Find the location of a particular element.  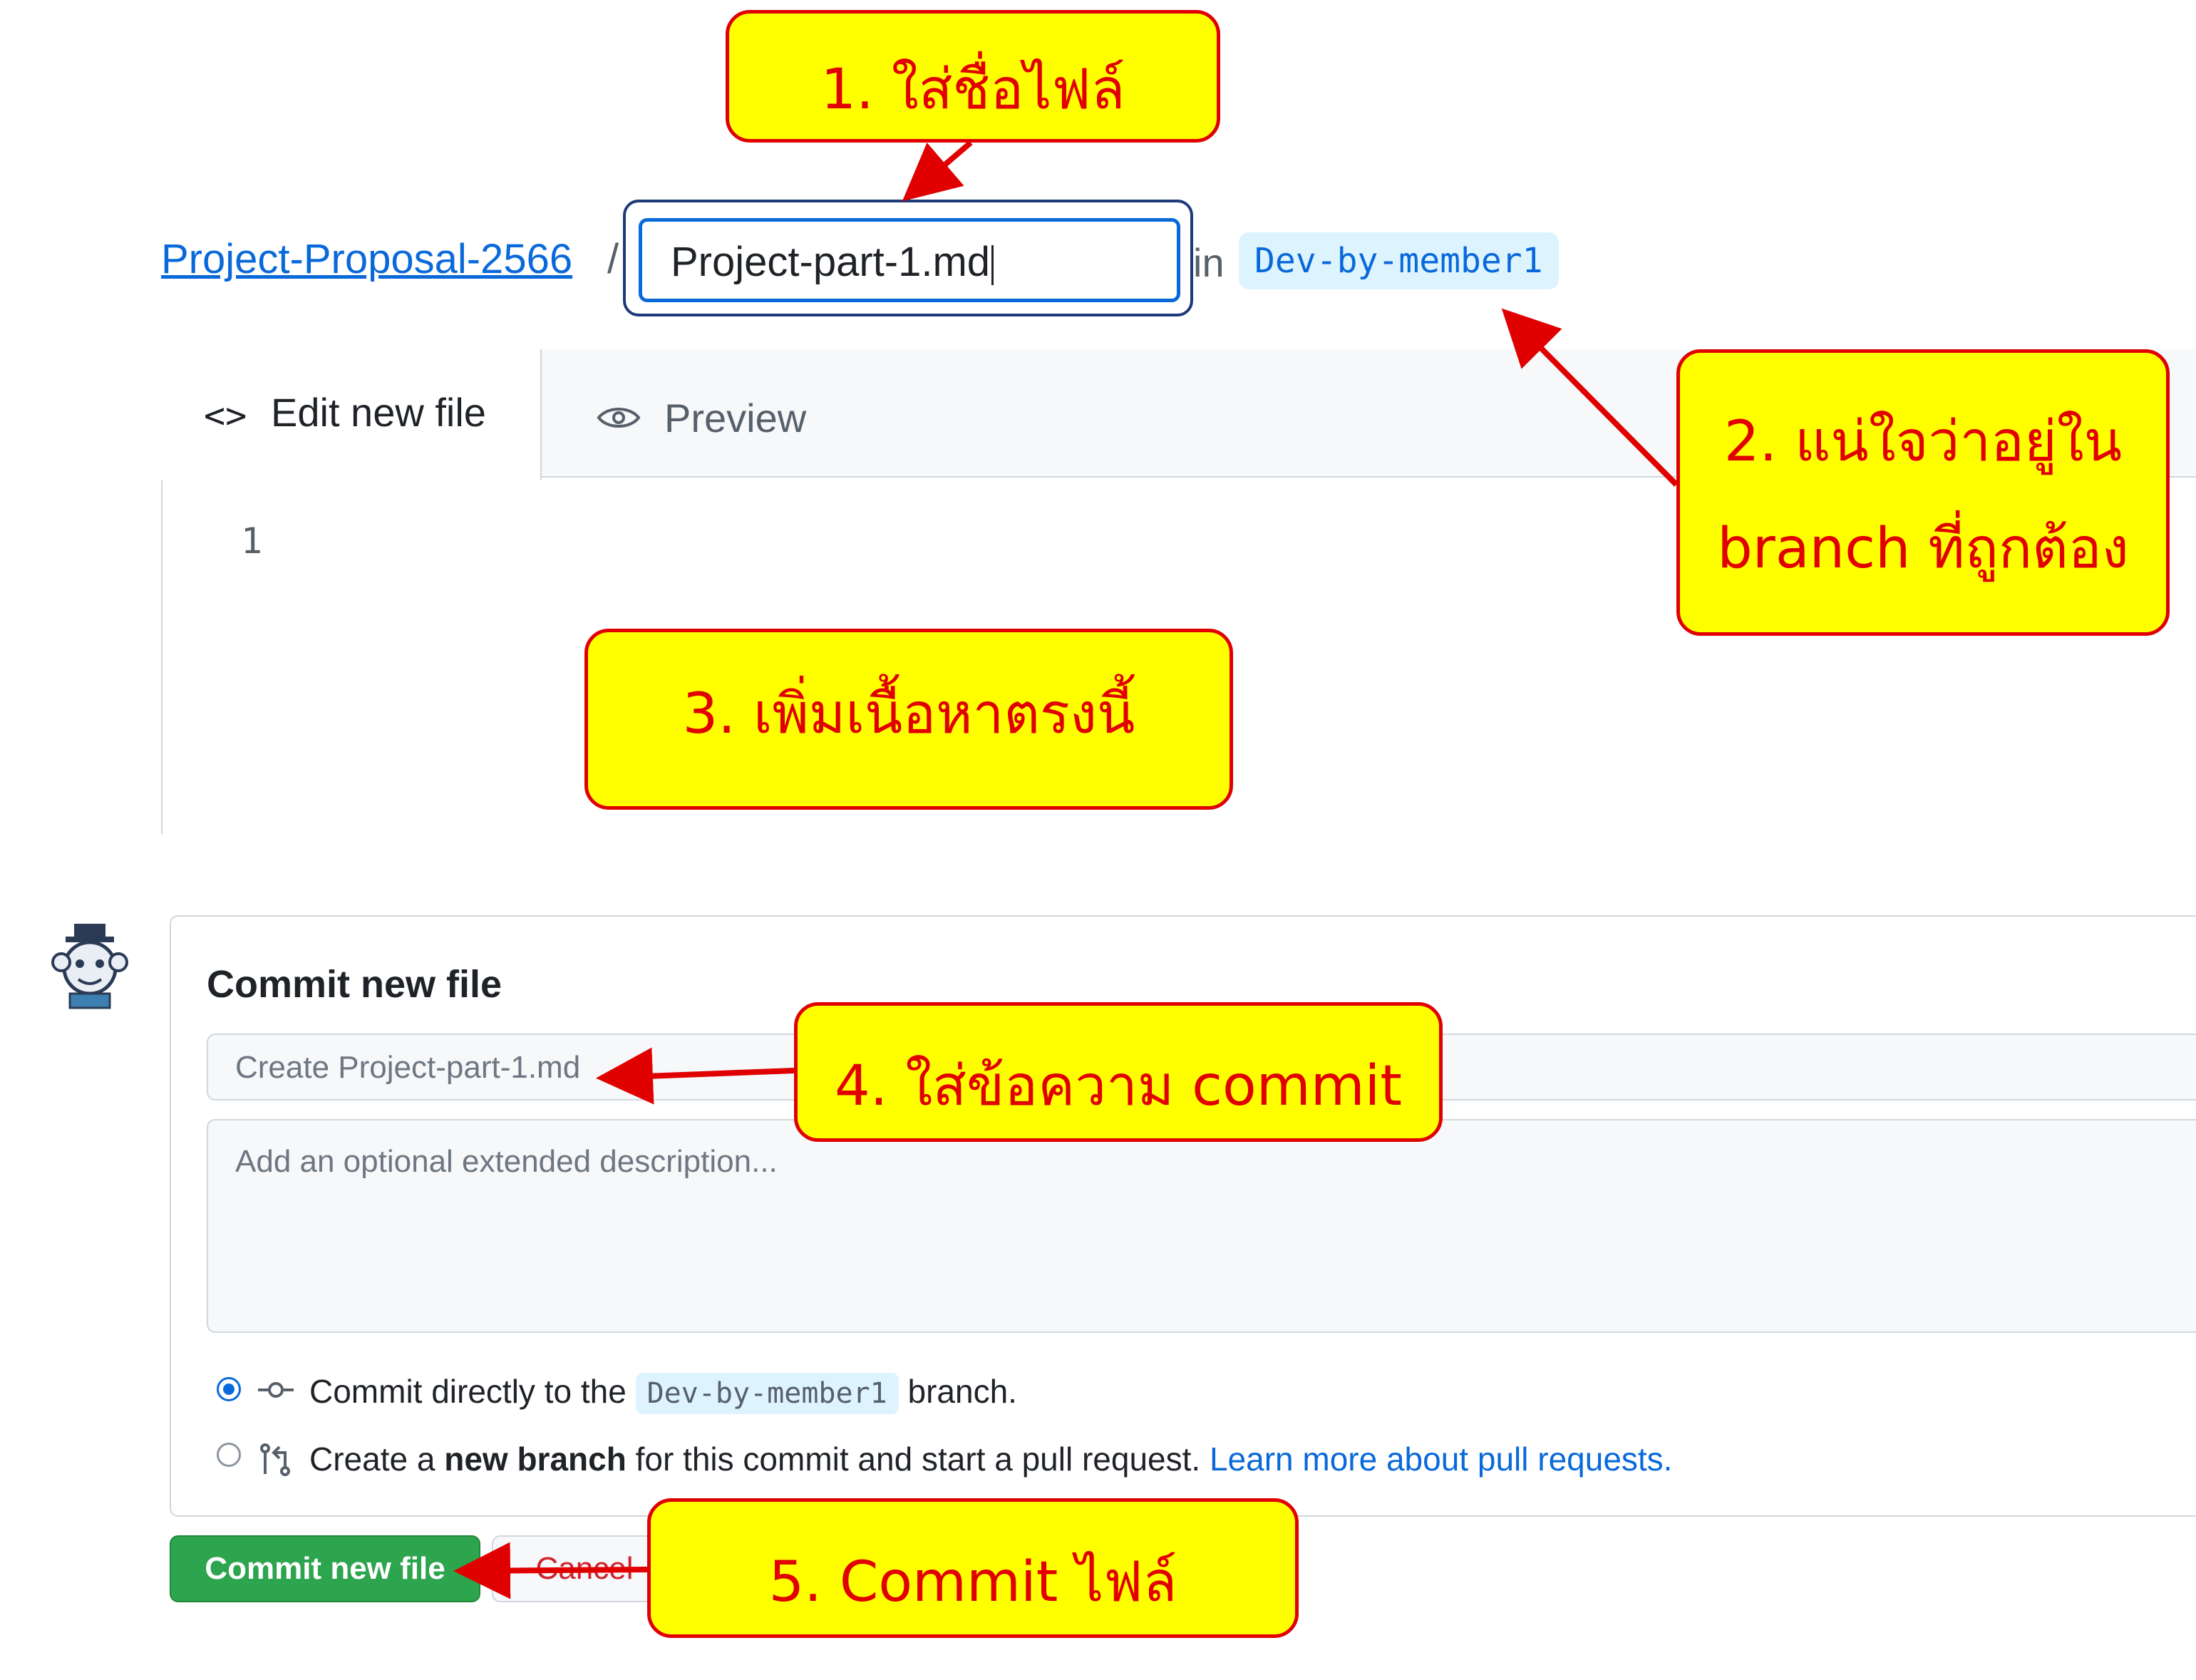

callout-step-4: 4. ใส่ข้อความ commit is located at coordinates (1118, 1072).